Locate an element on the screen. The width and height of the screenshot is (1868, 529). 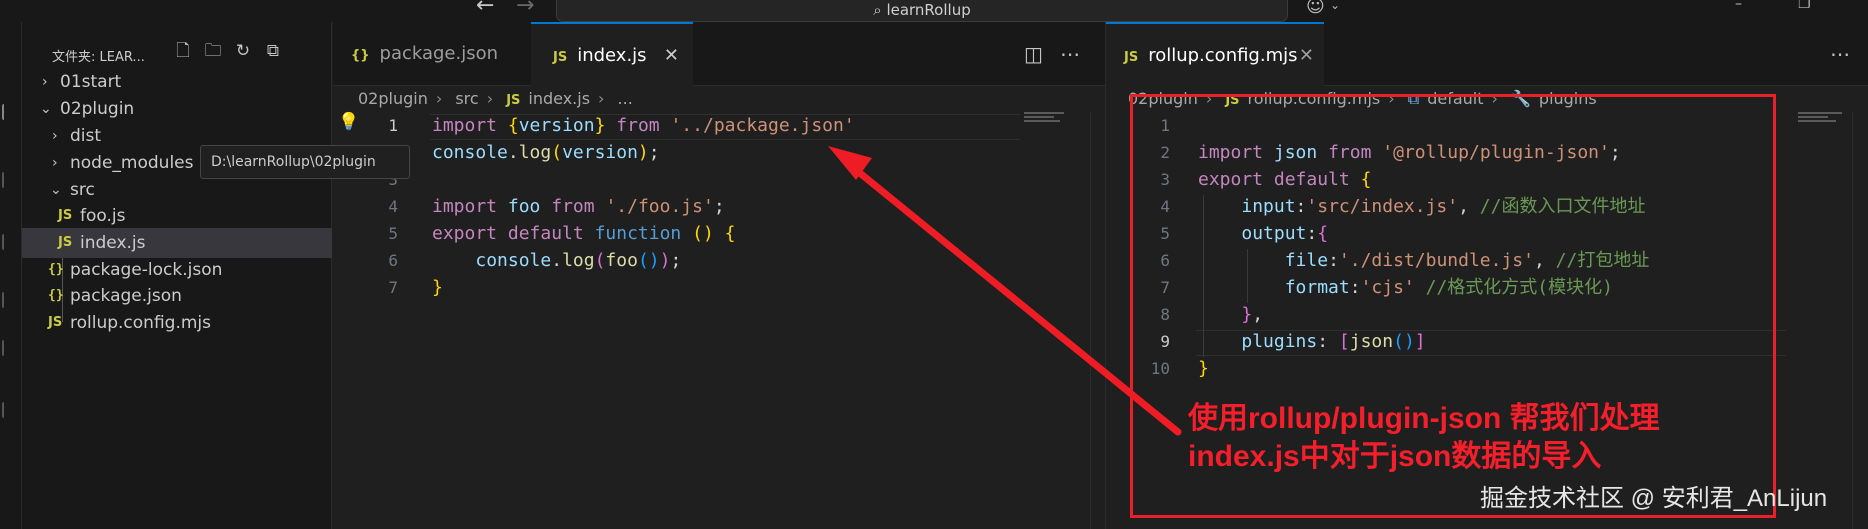
annotation-line-2: index.js中对于json数据的导入 is located at coordinates (1395, 456).